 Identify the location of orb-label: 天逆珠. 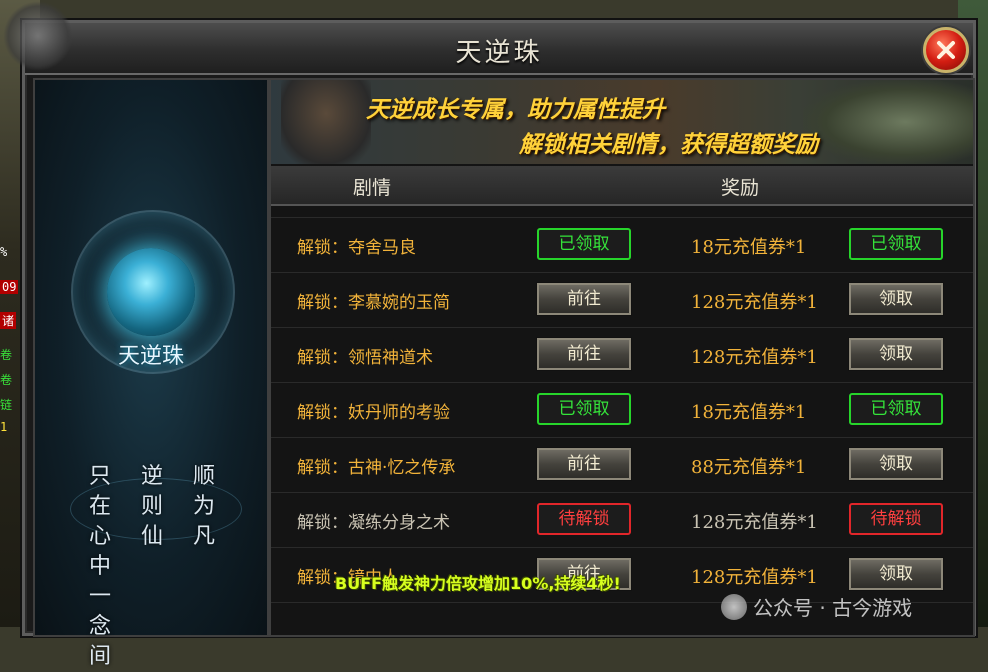
(150, 356).